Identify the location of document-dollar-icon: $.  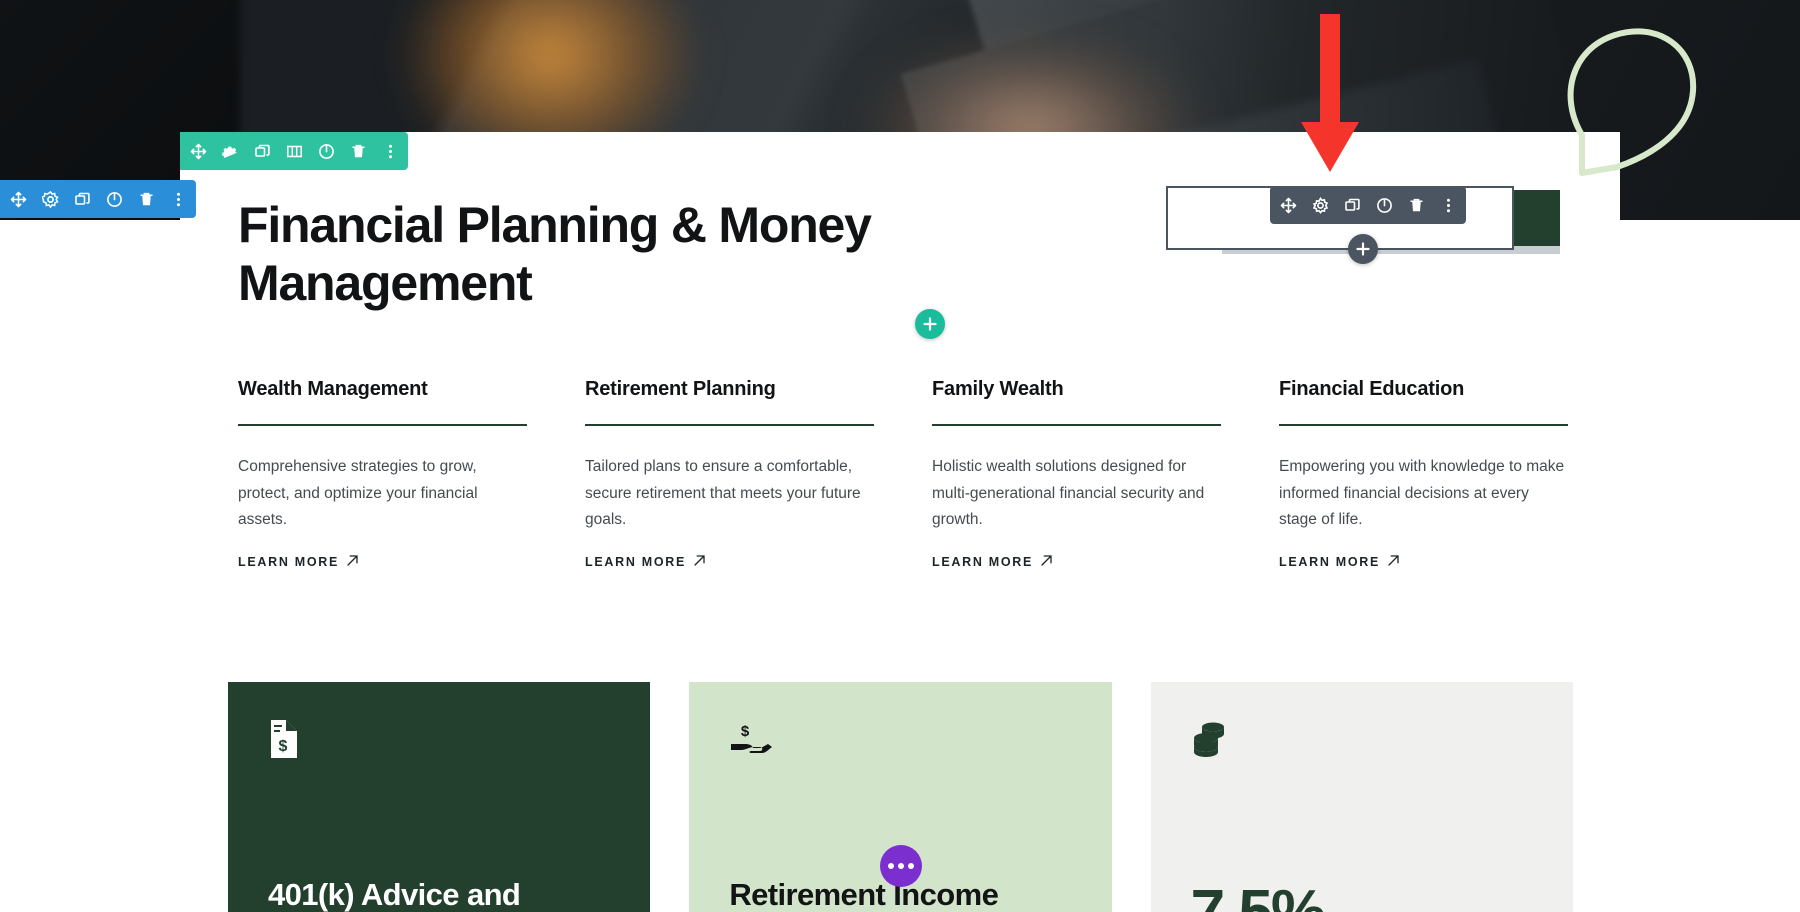
(439, 743).